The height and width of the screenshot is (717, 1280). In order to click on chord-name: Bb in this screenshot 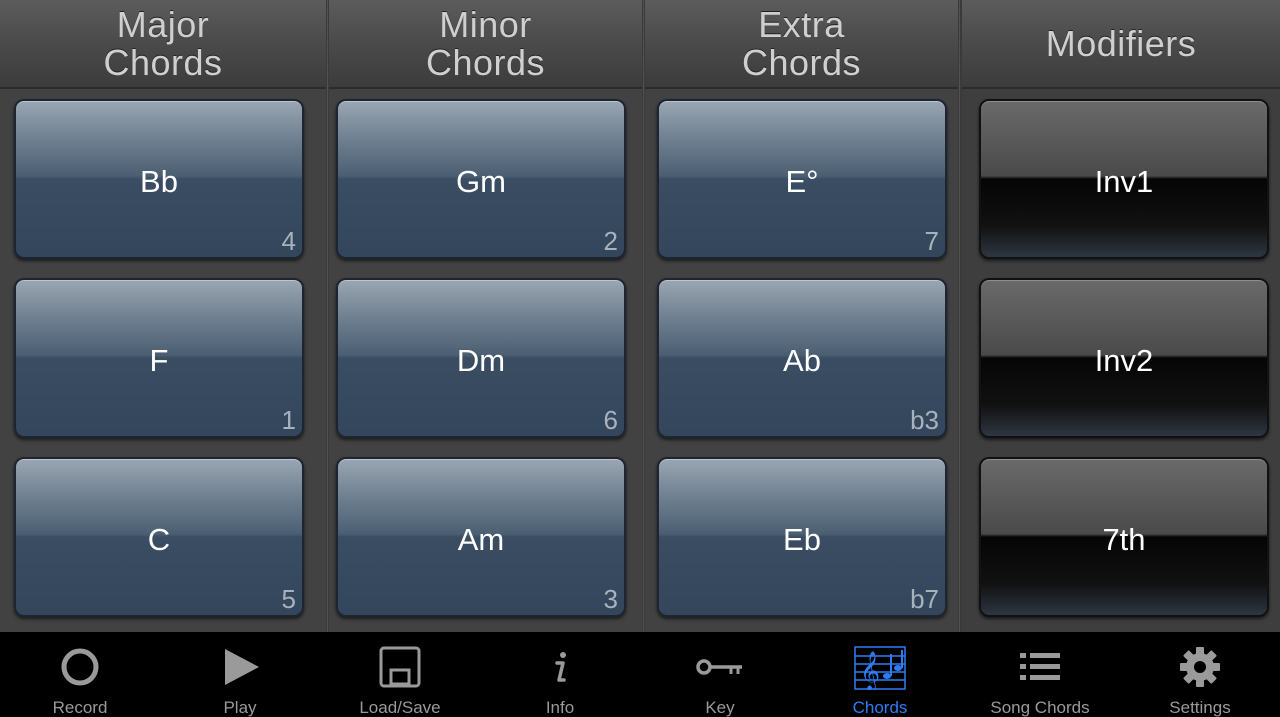, I will do `click(159, 181)`.